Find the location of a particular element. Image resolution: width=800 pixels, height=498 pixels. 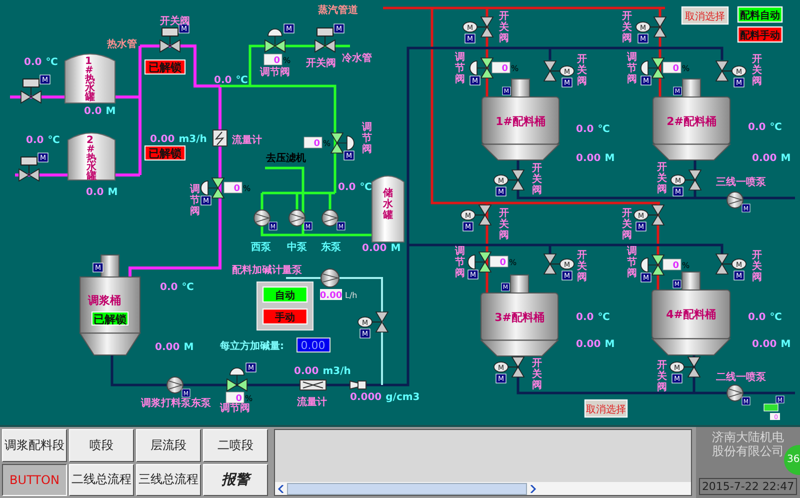

horizontal-scrollbar is located at coordinates (483, 488).